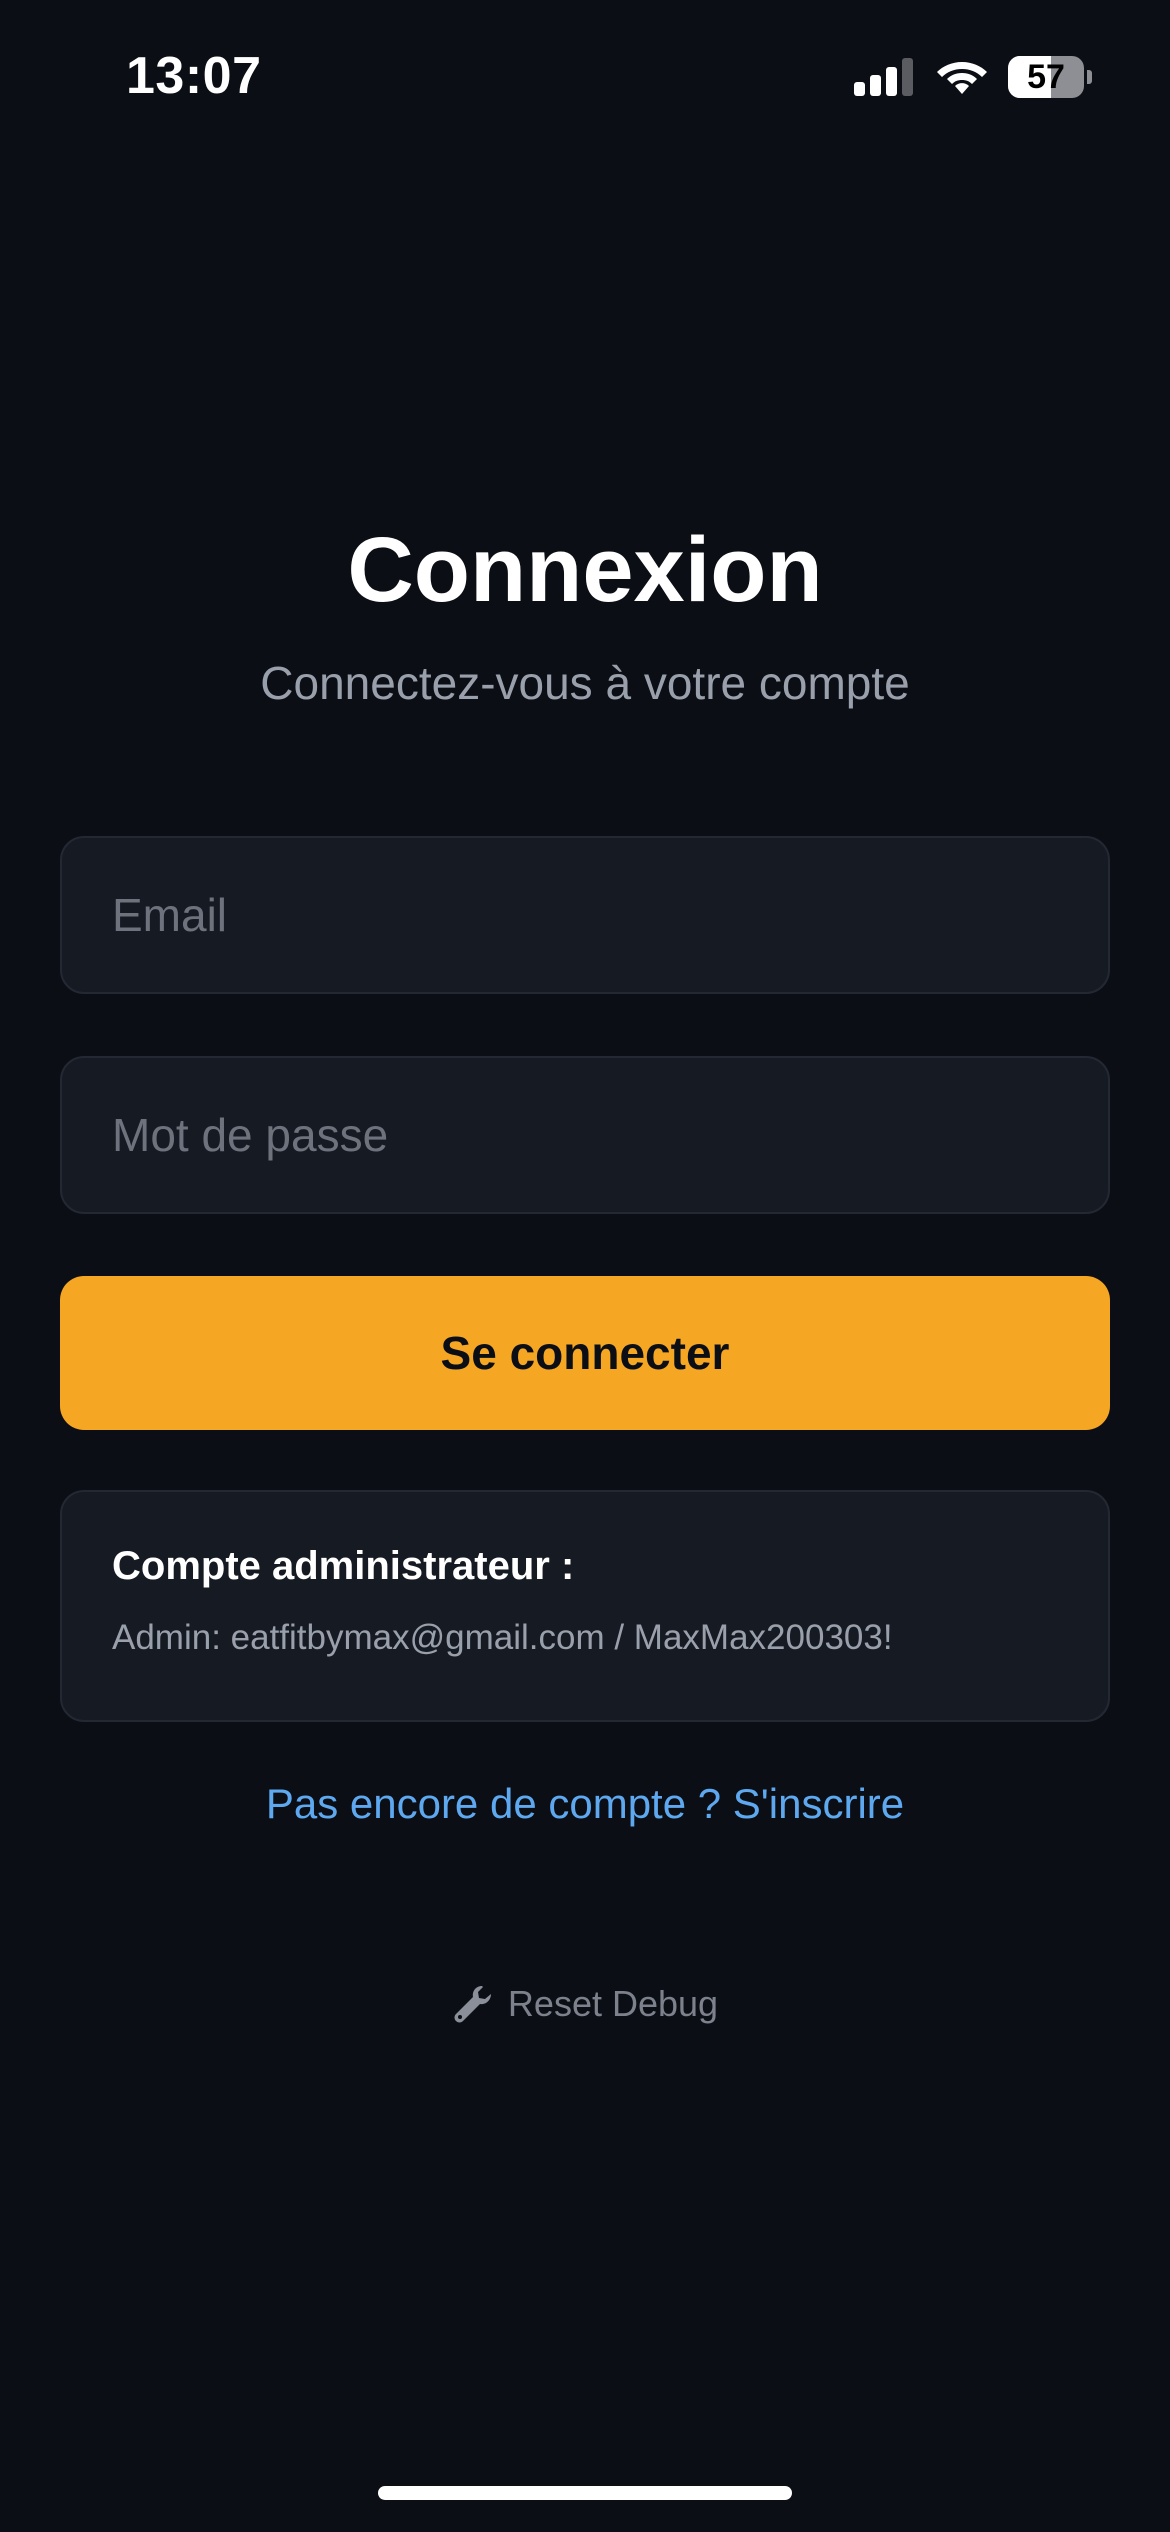  Describe the element at coordinates (613, 2003) in the screenshot. I see `reset-debug-label: Reset Debug` at that location.